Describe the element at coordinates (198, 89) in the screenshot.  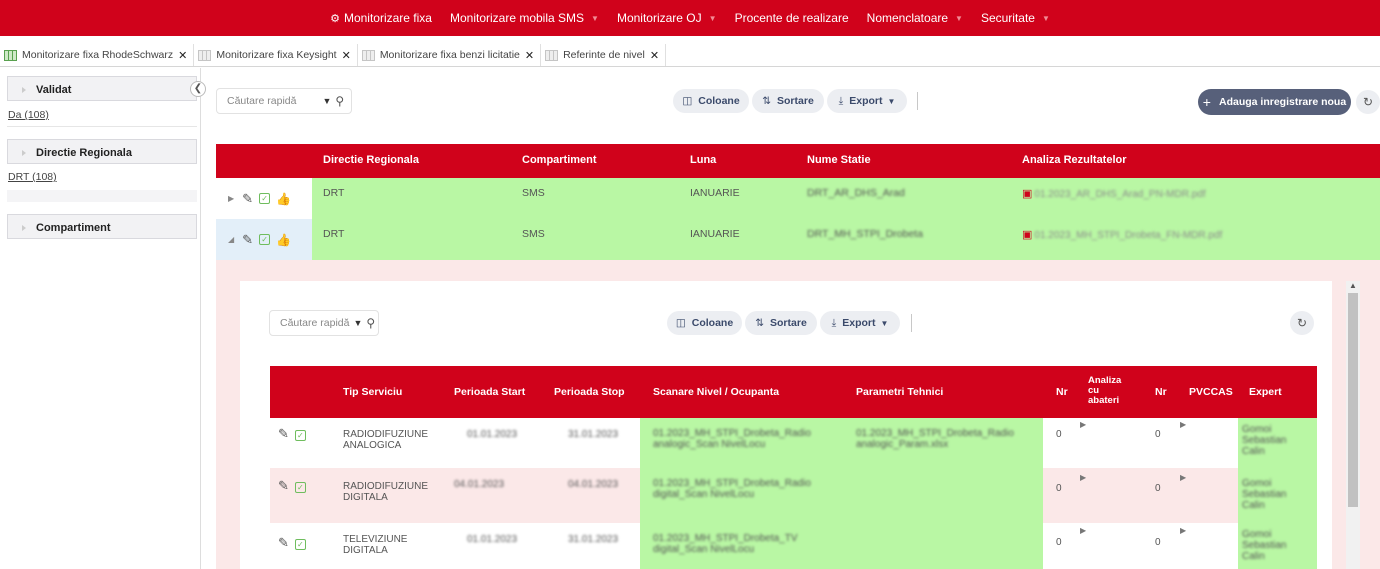
I see `collapse-sidebar-icon: ❮` at that location.